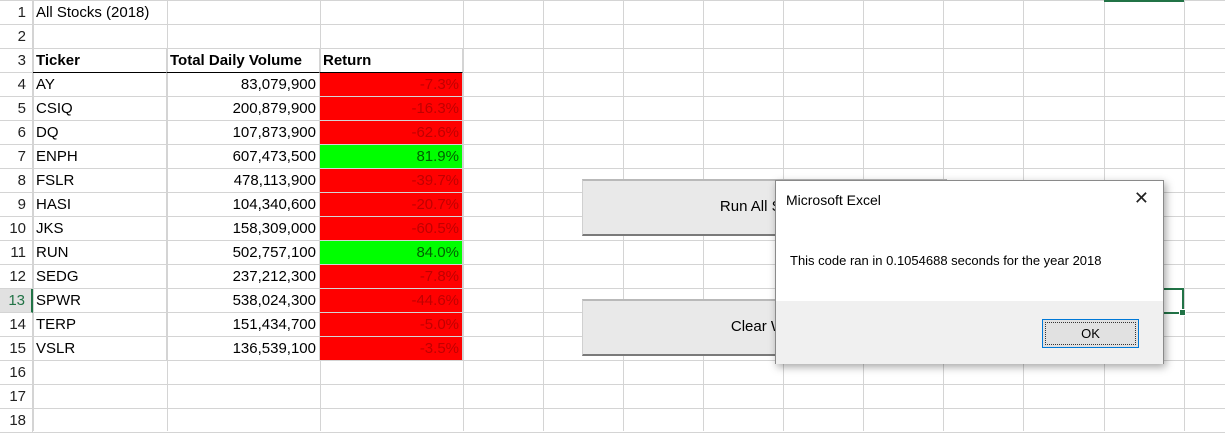  I want to click on ticker-cell: ENPH, so click(100, 157).